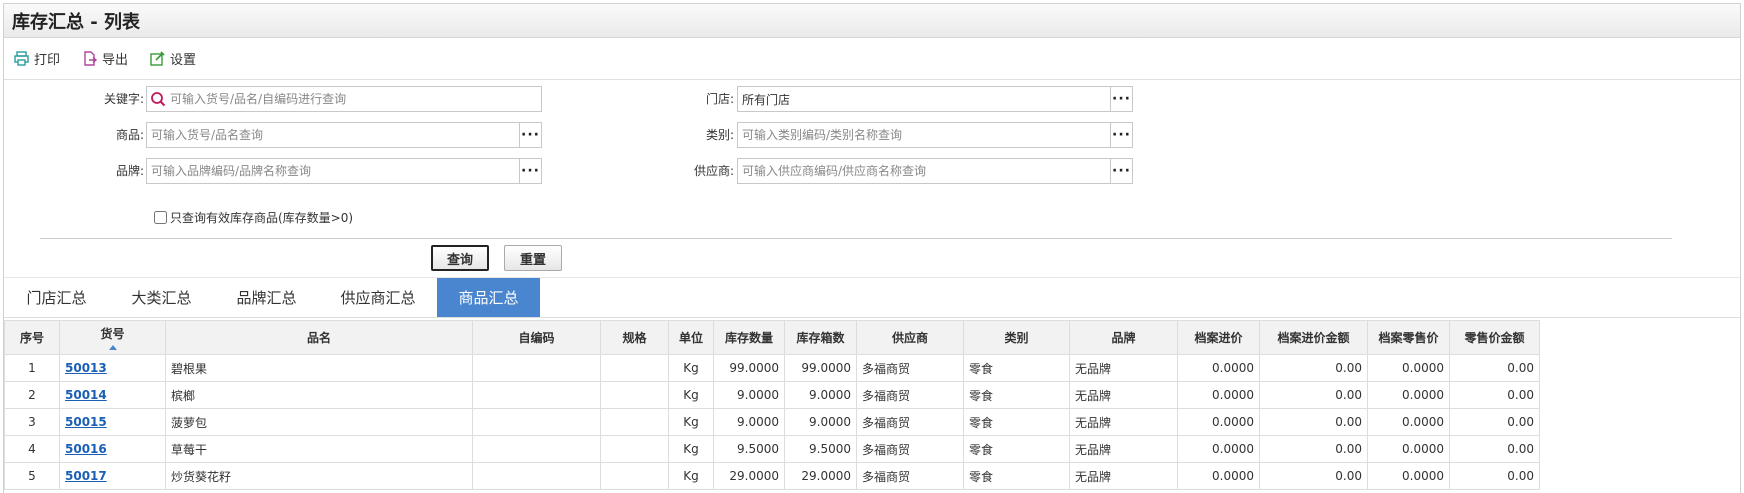 This screenshot has width=1744, height=493. I want to click on supplier-label: 供应商:, so click(713, 171).